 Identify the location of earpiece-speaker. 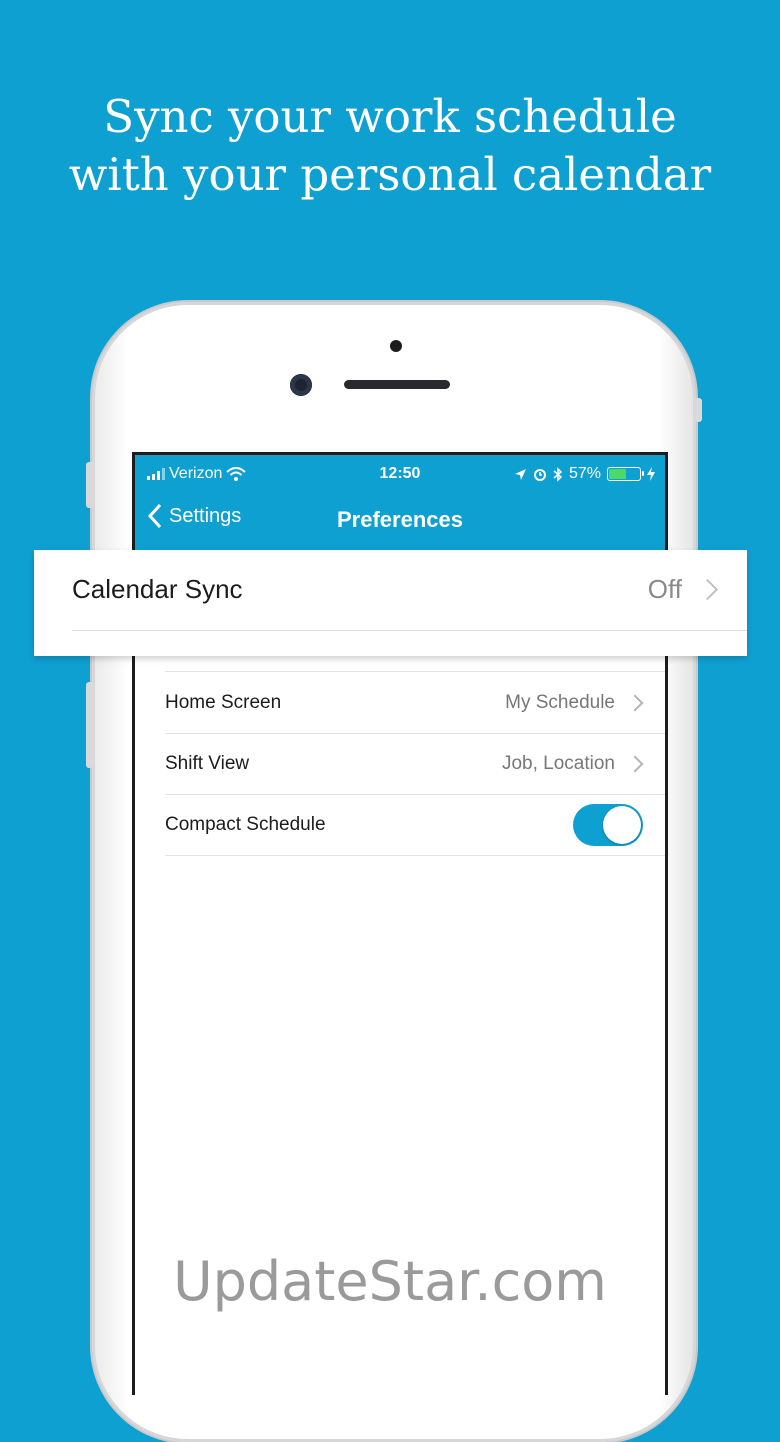
(397, 384).